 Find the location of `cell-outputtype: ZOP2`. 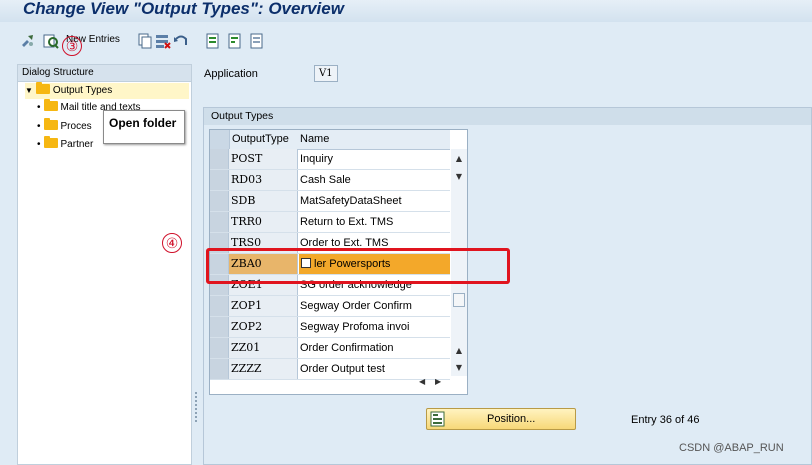

cell-outputtype: ZOP2 is located at coordinates (263, 327).